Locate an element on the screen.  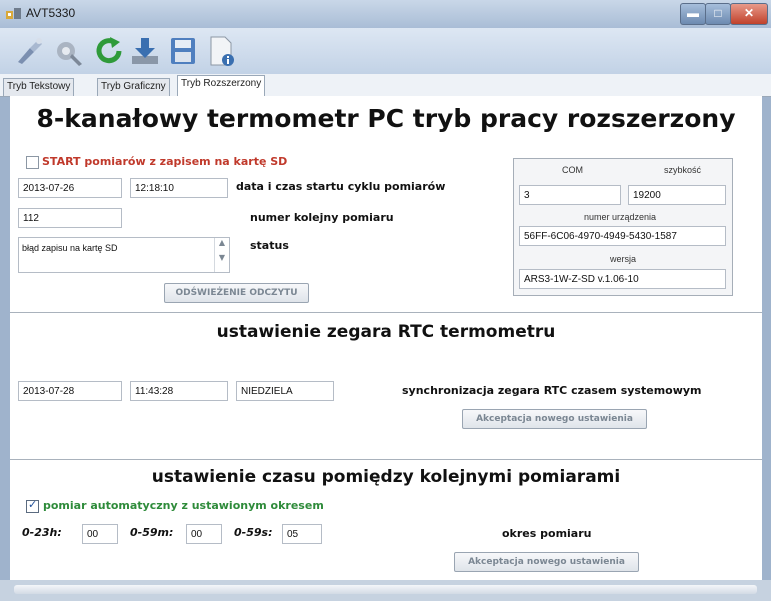
app-icon is located at coordinates (13, 13).